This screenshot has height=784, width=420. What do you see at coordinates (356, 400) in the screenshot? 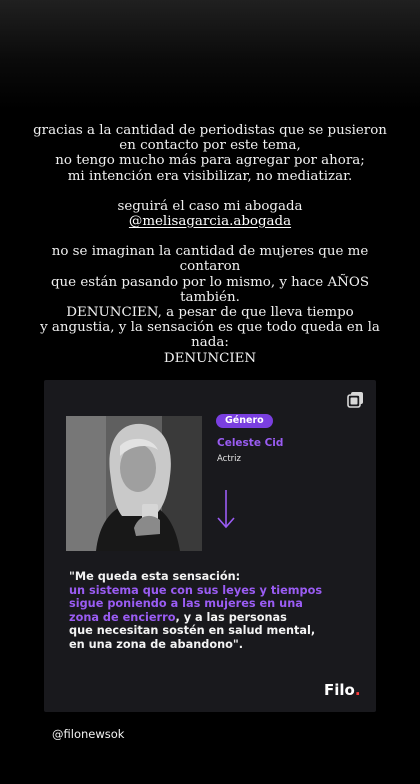
I see `copy-icon` at bounding box center [356, 400].